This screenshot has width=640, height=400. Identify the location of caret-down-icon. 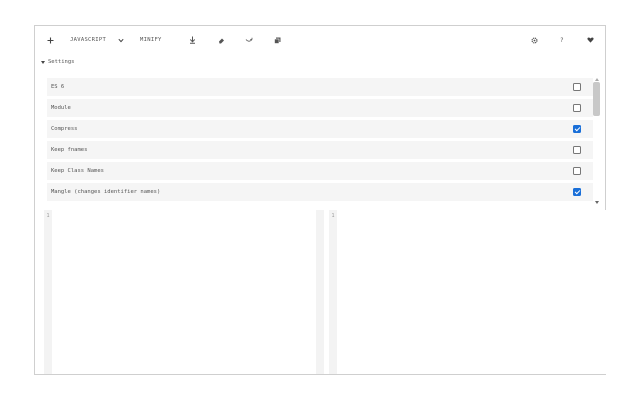
(43, 62).